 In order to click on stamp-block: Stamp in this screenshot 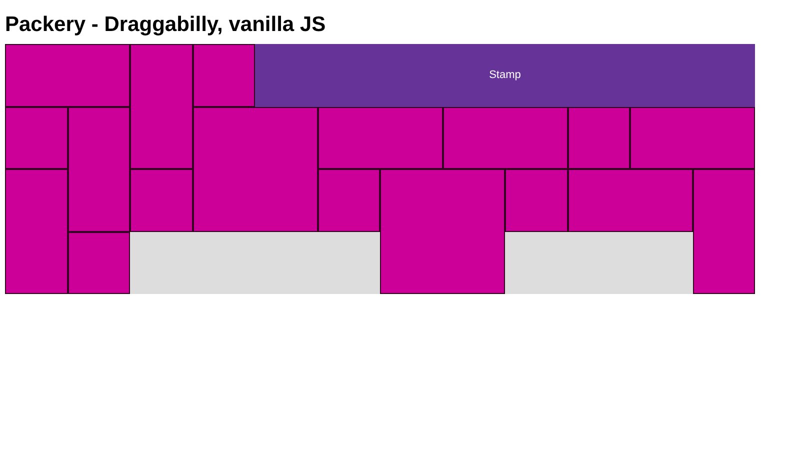, I will do `click(505, 75)`.